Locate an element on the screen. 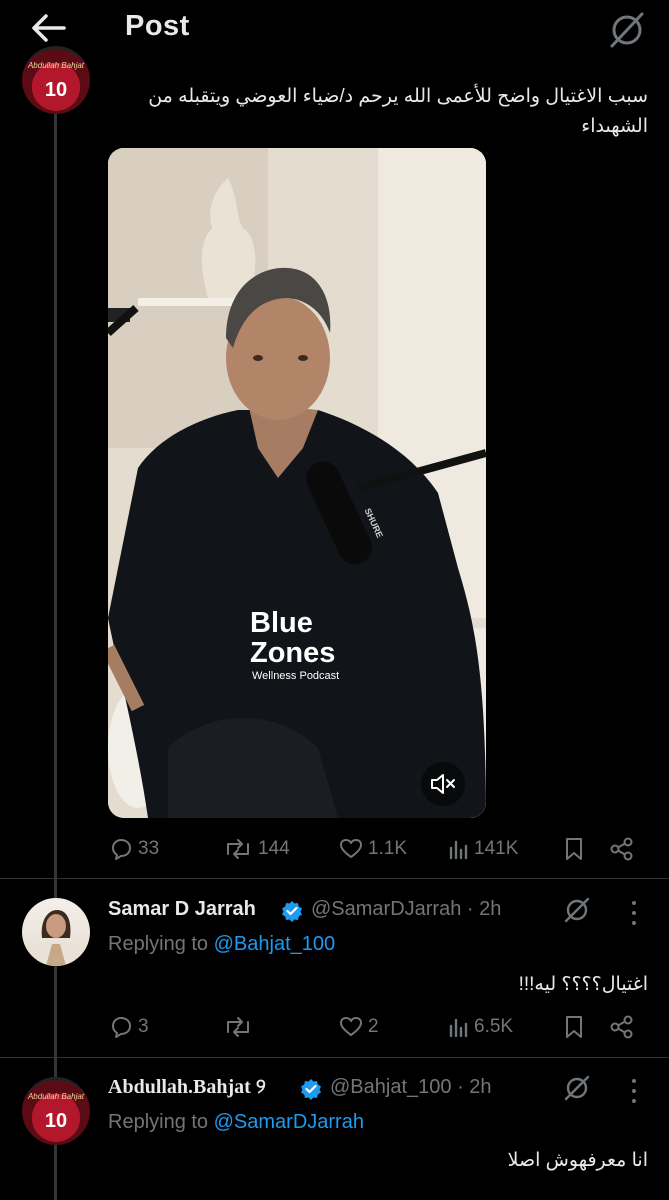  reply-button: 3 is located at coordinates (128, 1027).